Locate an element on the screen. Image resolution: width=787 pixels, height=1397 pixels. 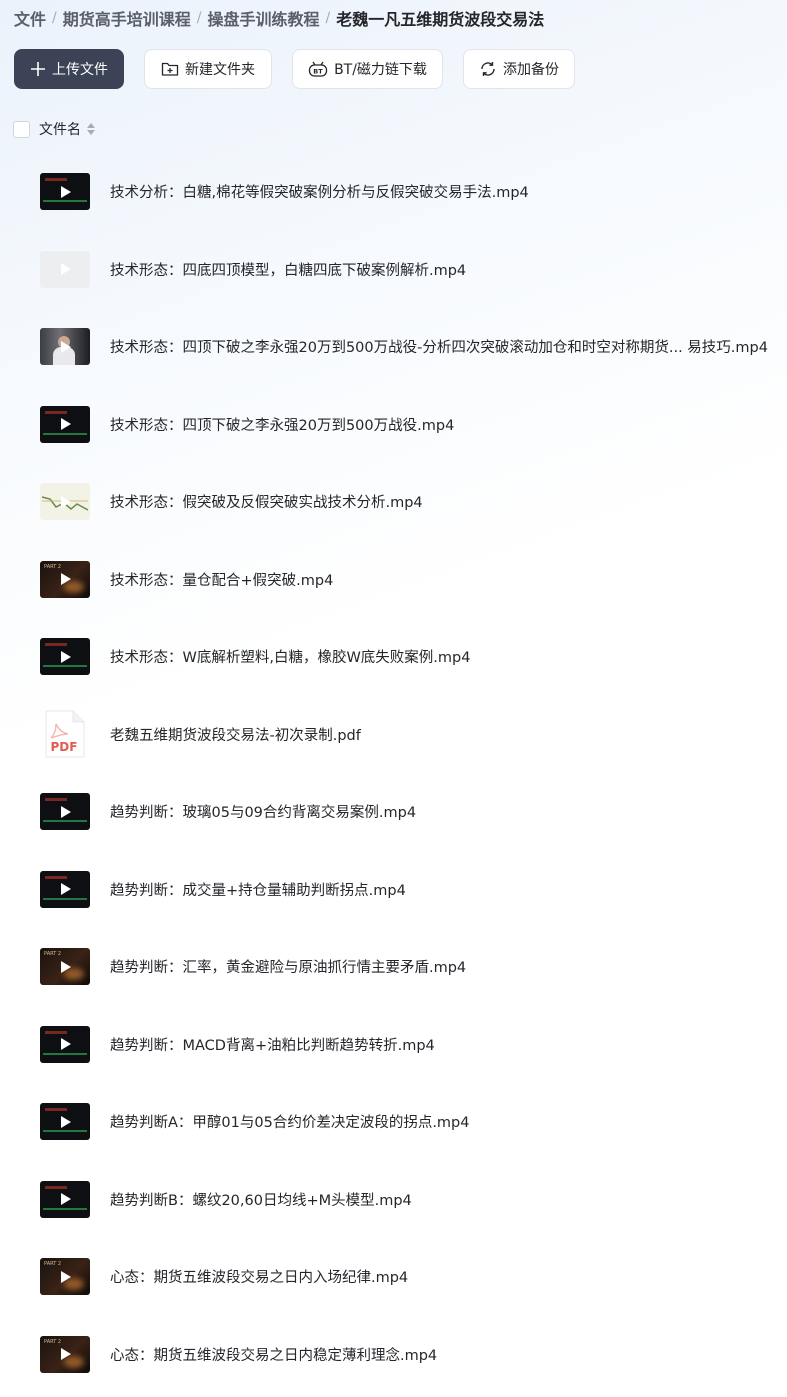
file-name: 趋势判断：玻璃05与09合约背离交易案例.mp4 is located at coordinates (263, 811).